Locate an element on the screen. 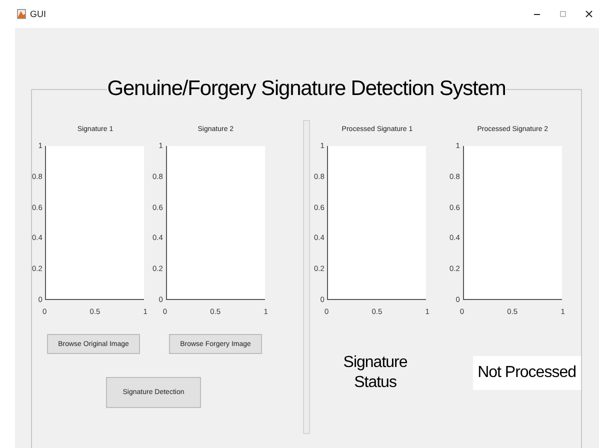 This screenshot has width=599, height=448. close-icon is located at coordinates (589, 14).